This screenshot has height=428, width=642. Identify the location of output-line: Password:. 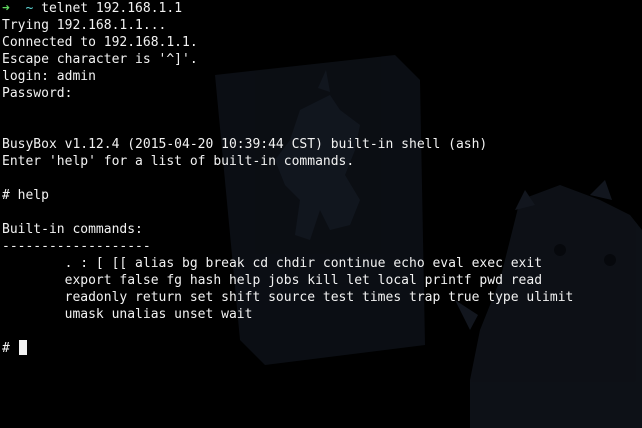
(37, 93).